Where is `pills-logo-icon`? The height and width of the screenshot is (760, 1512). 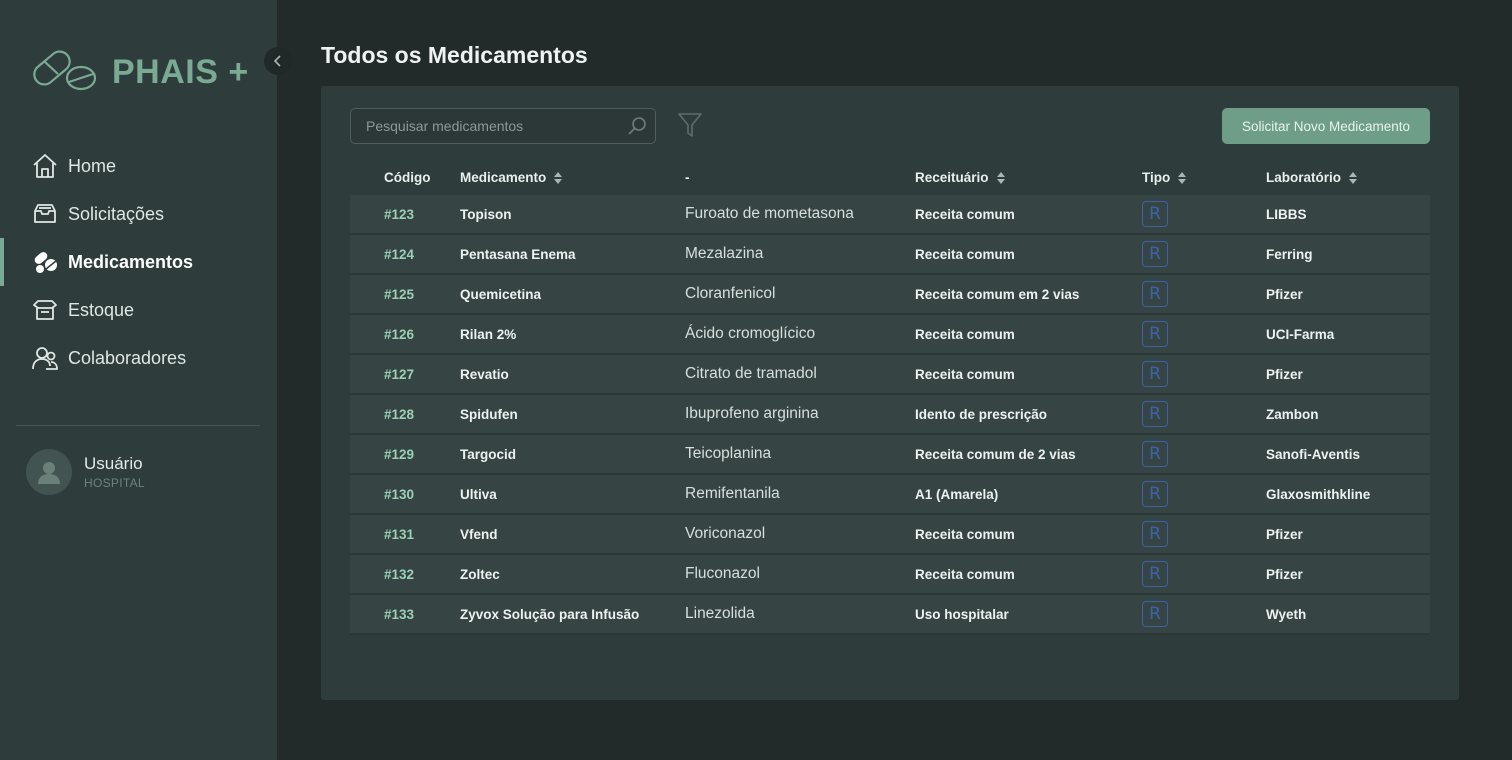
pills-logo-icon is located at coordinates (64, 72).